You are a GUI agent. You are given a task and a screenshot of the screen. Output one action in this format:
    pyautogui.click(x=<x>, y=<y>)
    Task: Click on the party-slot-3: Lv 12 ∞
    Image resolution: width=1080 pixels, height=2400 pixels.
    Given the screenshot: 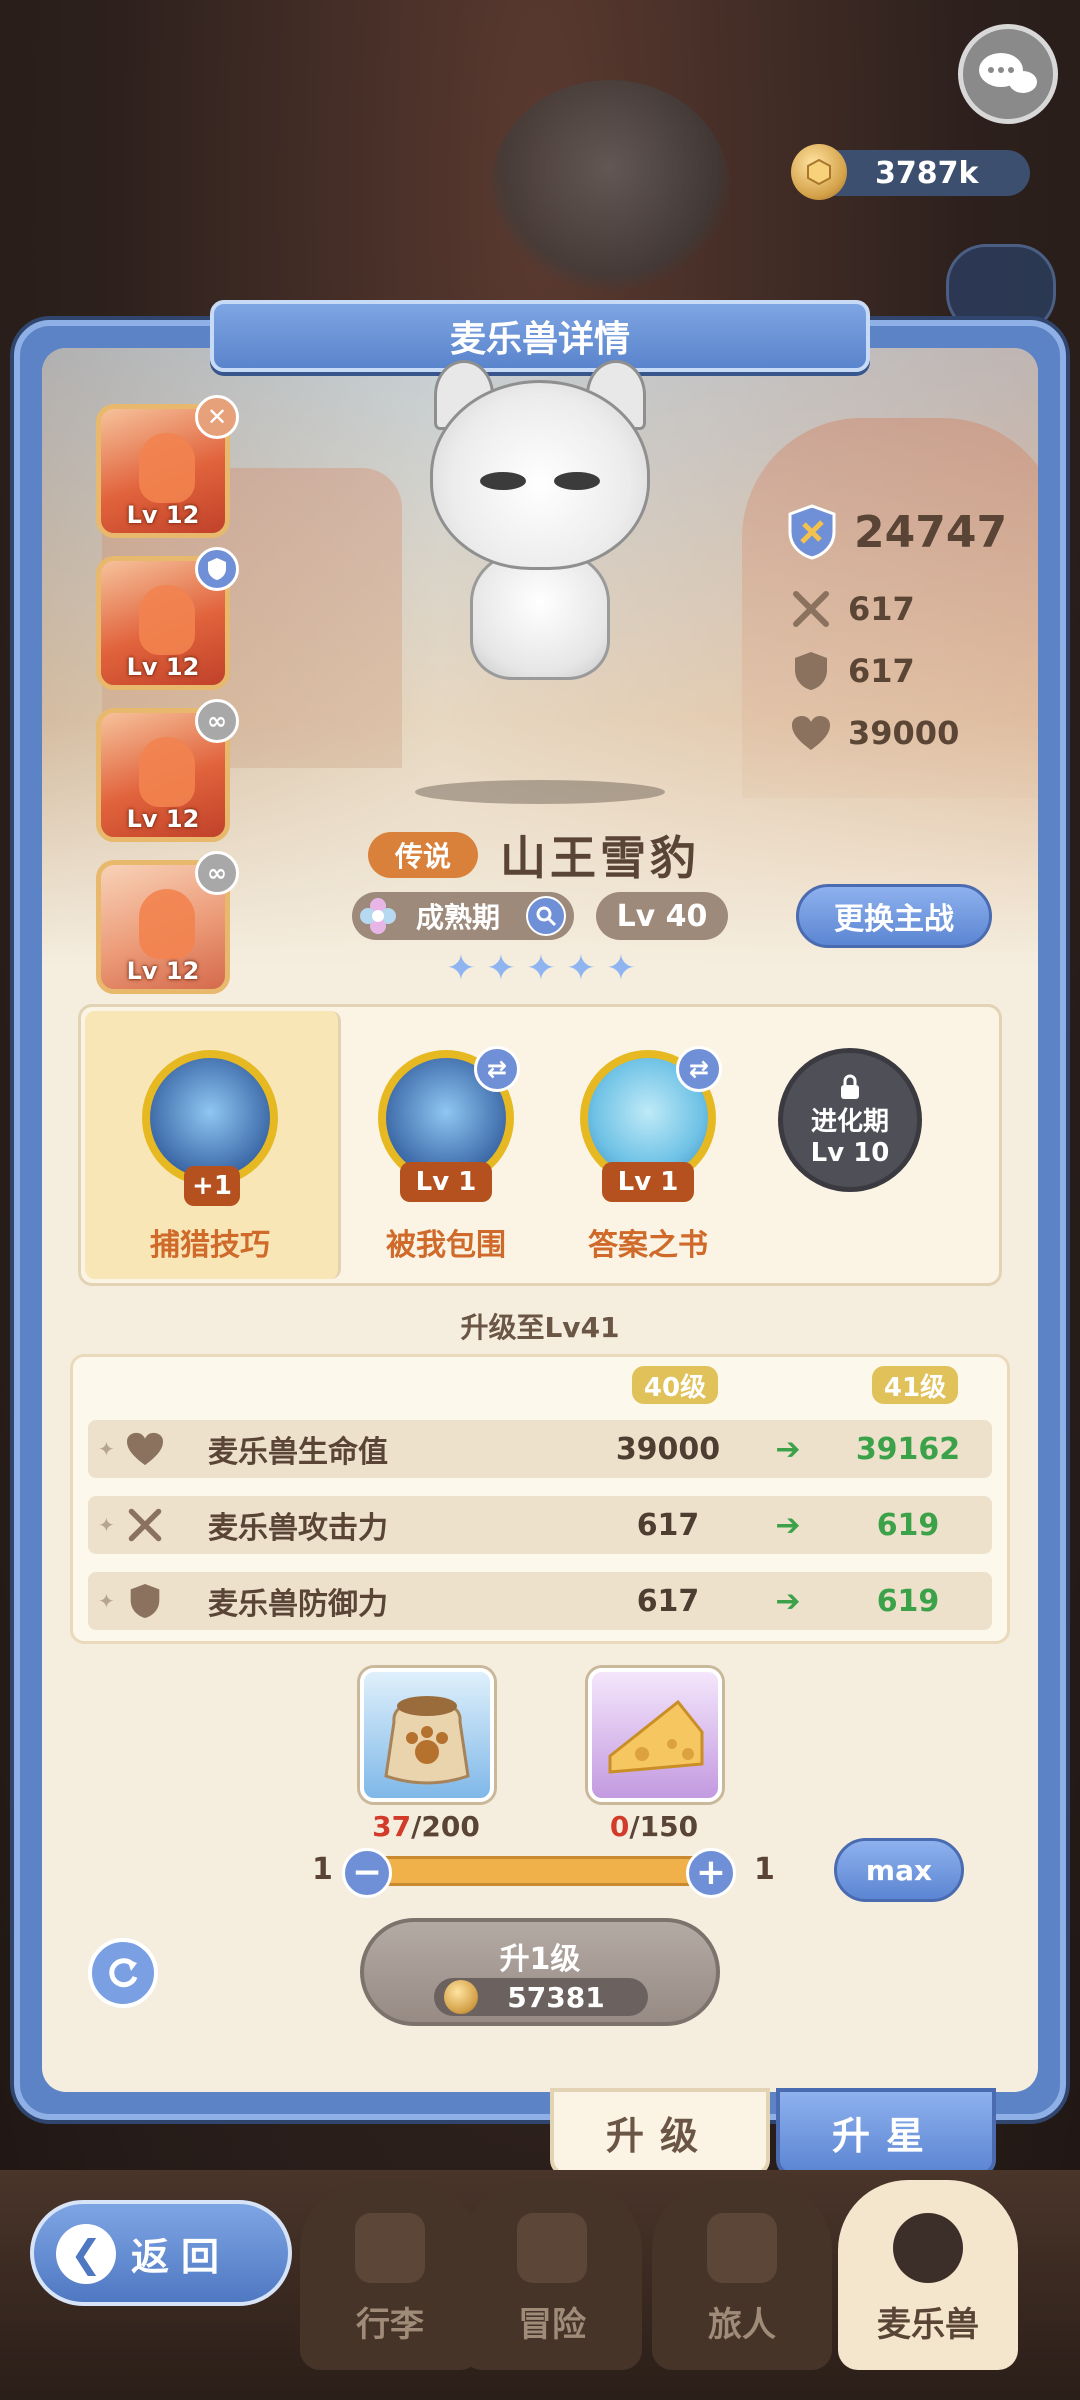 What is the action you would take?
    pyautogui.click(x=167, y=770)
    